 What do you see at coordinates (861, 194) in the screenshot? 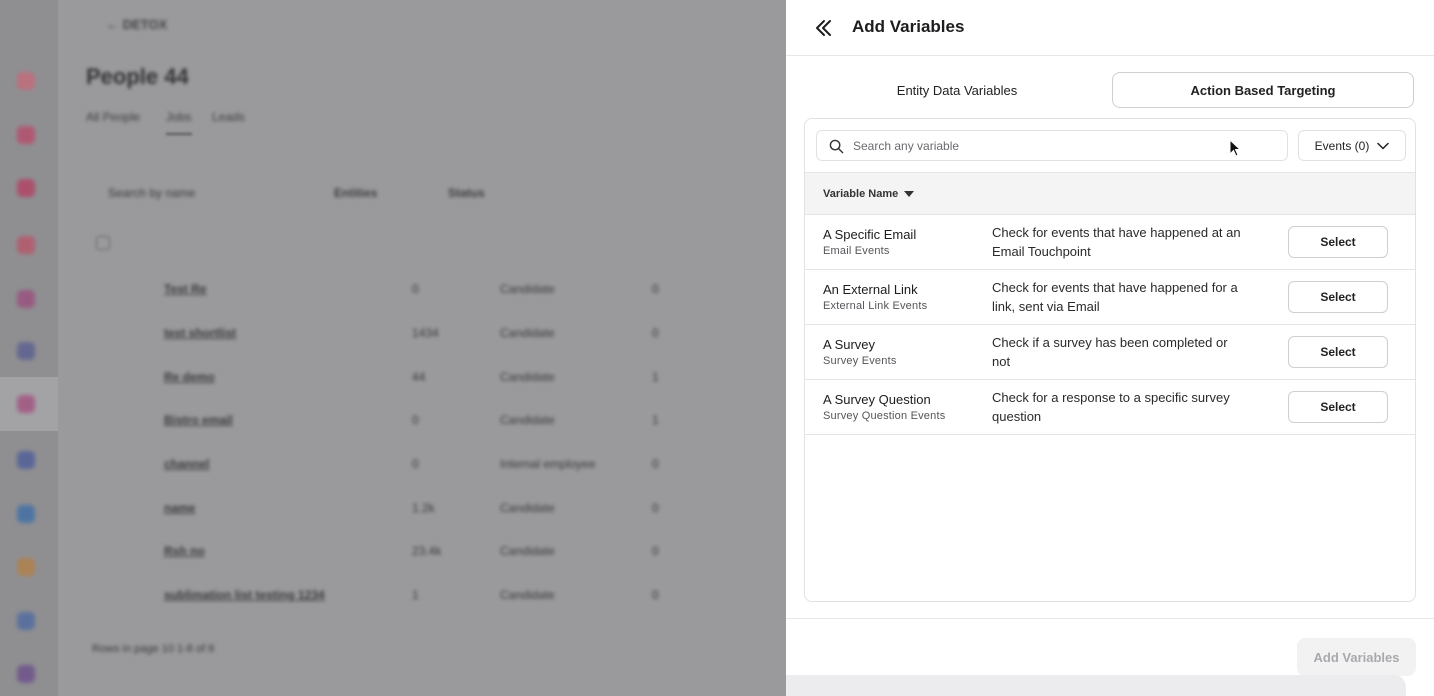
I see `column-header-label: Variable Name` at bounding box center [861, 194].